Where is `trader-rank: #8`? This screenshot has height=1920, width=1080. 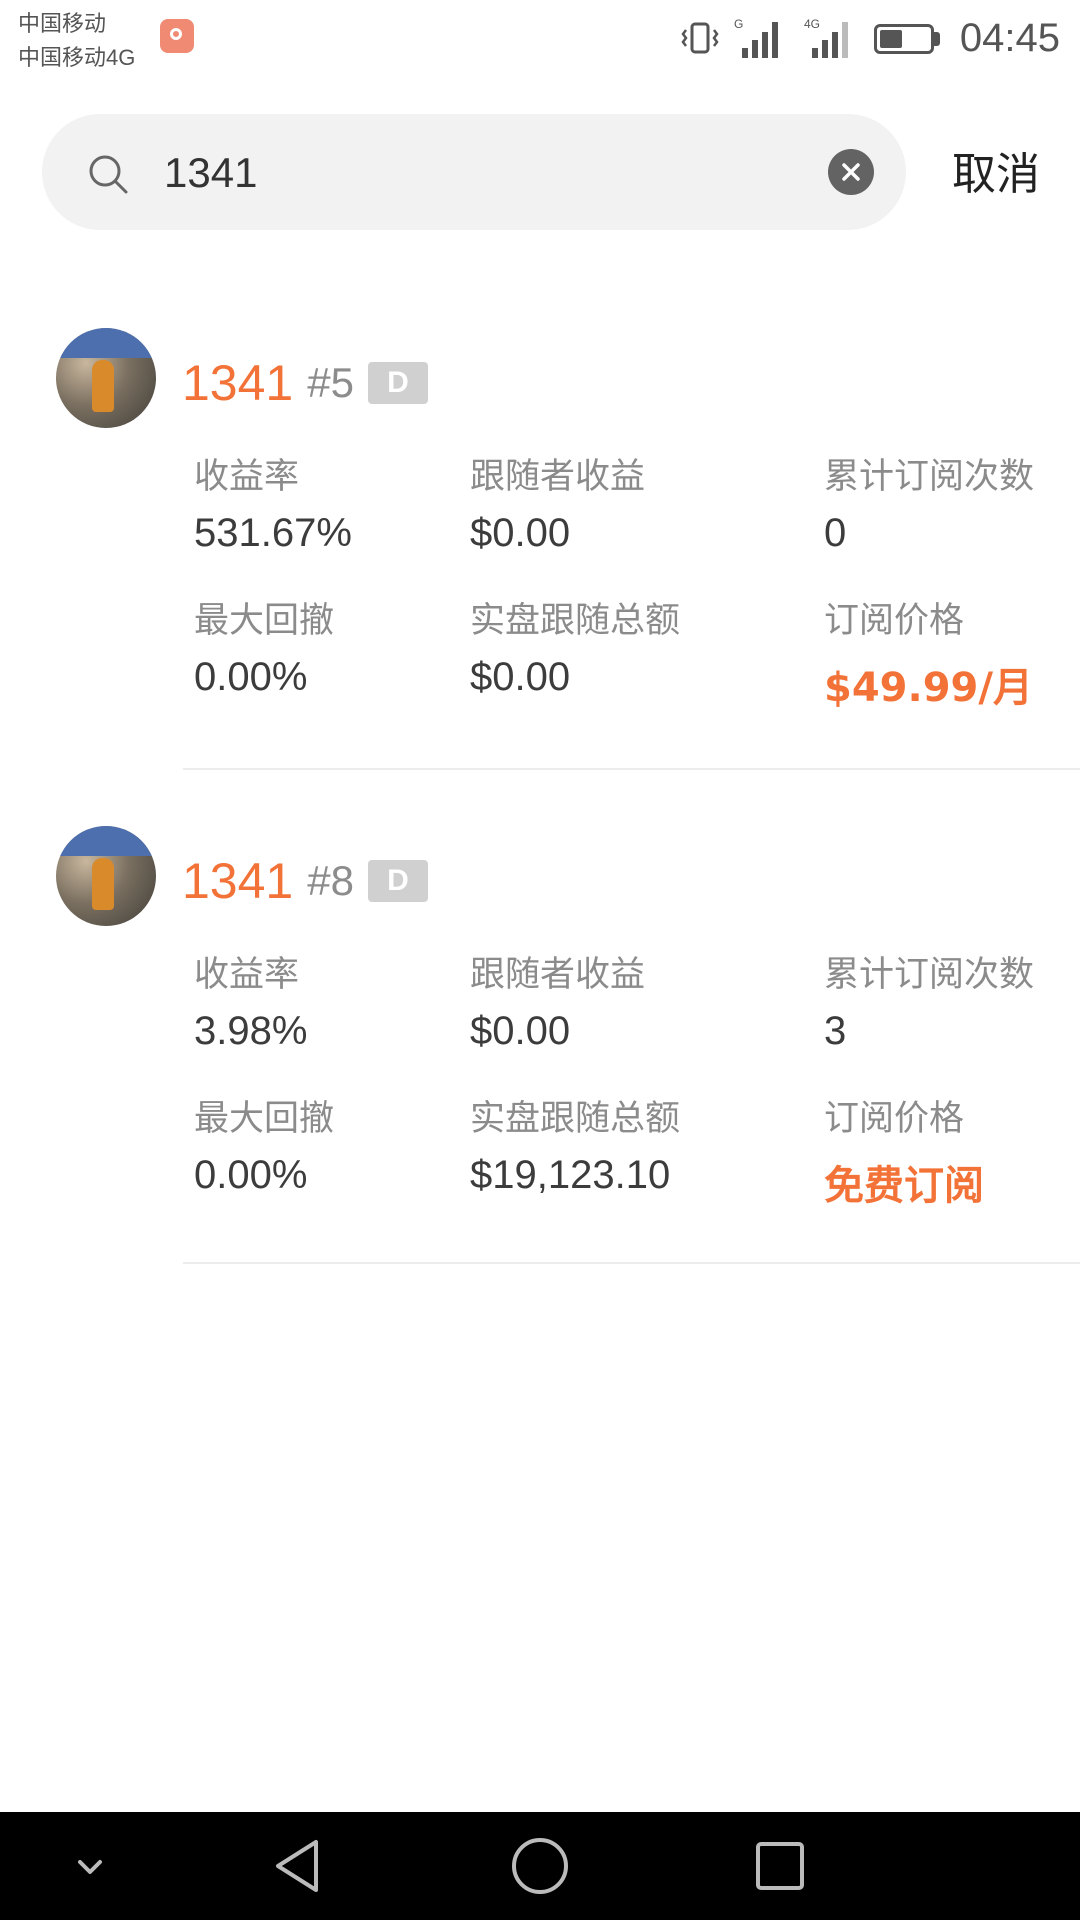 trader-rank: #8 is located at coordinates (330, 880).